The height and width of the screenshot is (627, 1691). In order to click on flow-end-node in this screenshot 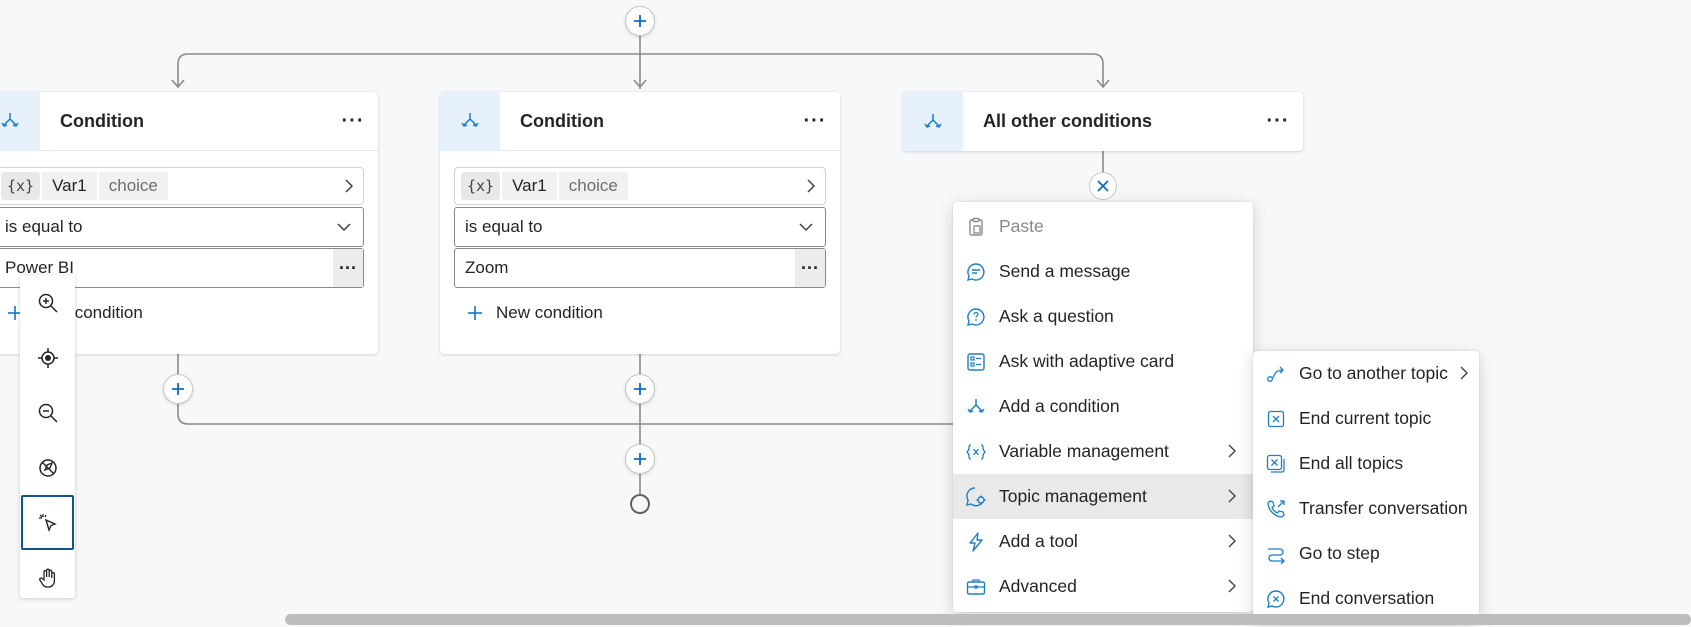, I will do `click(640, 504)`.